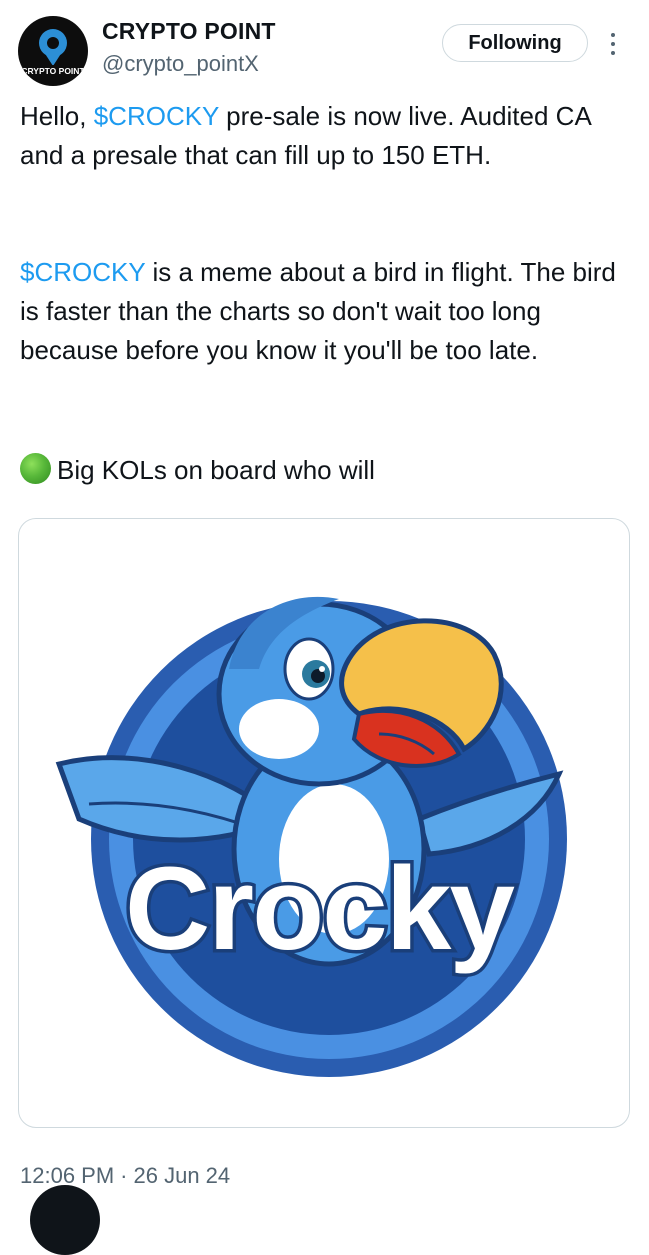  Describe the element at coordinates (53, 71) in the screenshot. I see `avatar-logo-text: CRYPTO POINT` at that location.